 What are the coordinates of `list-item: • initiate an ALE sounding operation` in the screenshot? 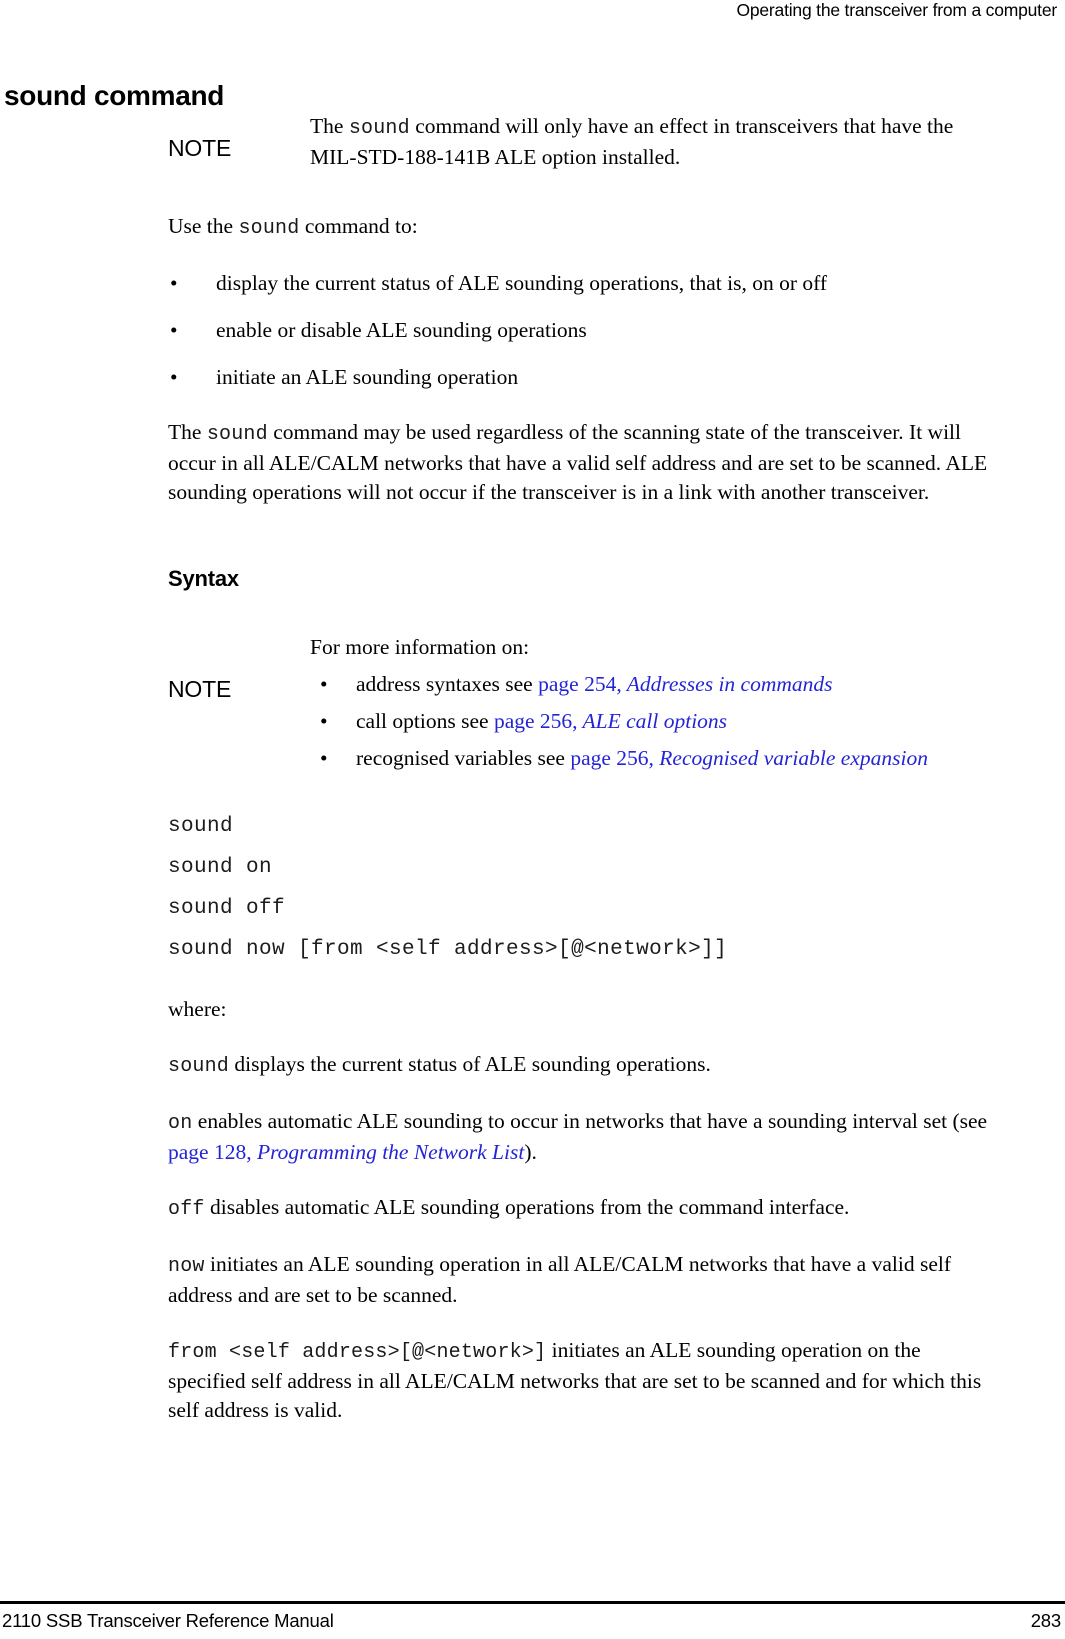 It's located at (584, 377).